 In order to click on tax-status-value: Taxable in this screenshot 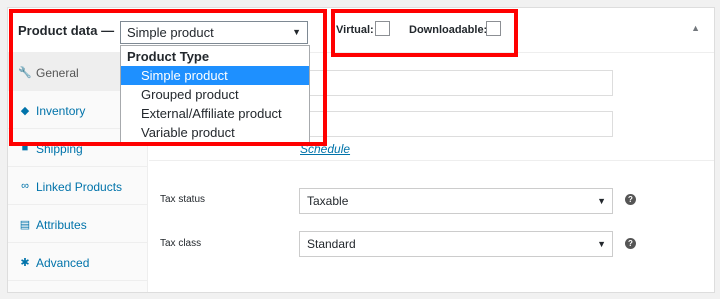, I will do `click(328, 201)`.